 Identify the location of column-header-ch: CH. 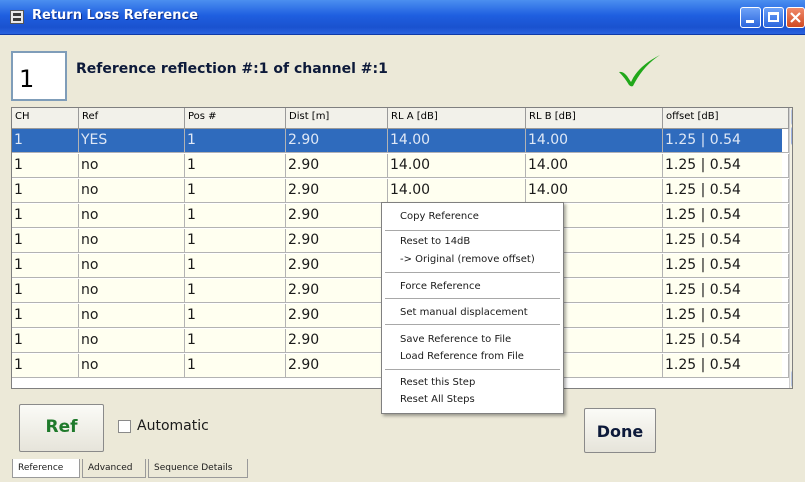
(45, 118).